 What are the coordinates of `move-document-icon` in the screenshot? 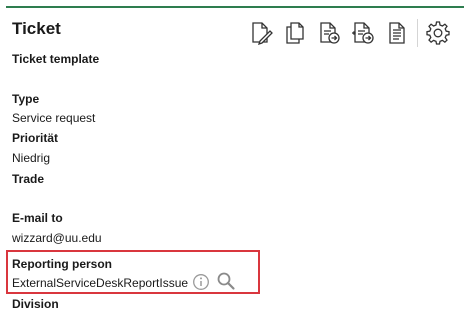 It's located at (363, 33).